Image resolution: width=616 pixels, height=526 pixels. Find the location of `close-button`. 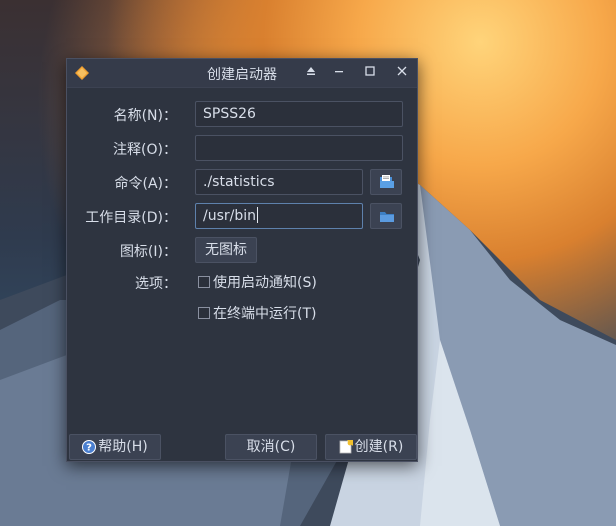

close-button is located at coordinates (402, 73).